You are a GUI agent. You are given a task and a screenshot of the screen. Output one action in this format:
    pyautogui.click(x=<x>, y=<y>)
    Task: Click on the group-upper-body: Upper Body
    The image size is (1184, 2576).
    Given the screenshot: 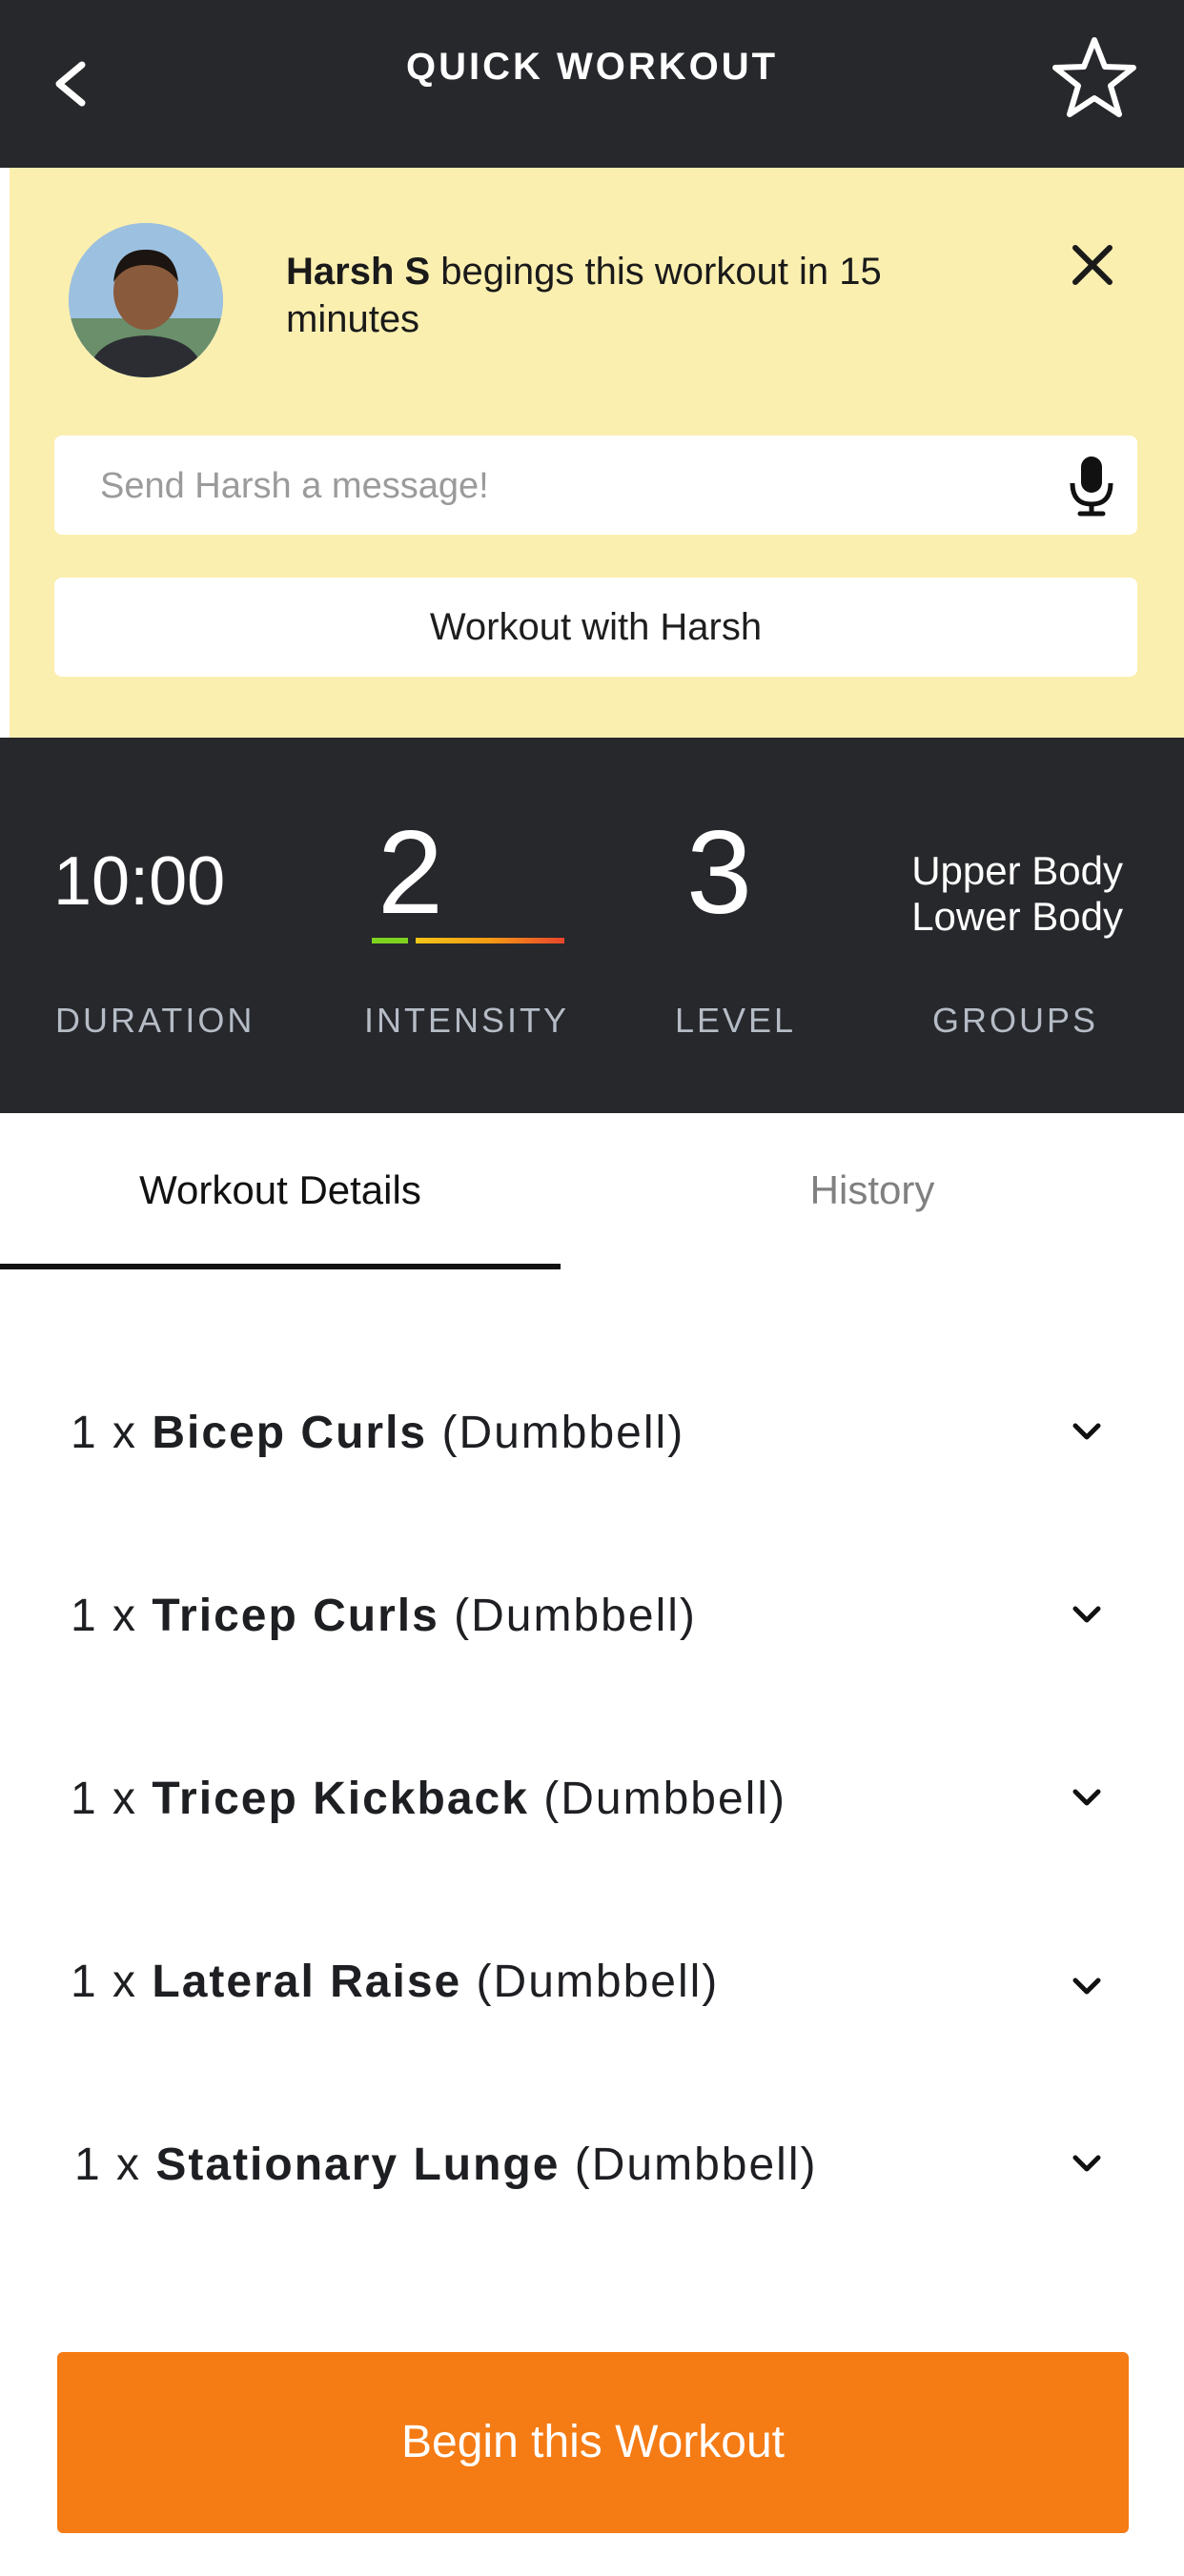 What is the action you would take?
    pyautogui.click(x=1017, y=871)
    